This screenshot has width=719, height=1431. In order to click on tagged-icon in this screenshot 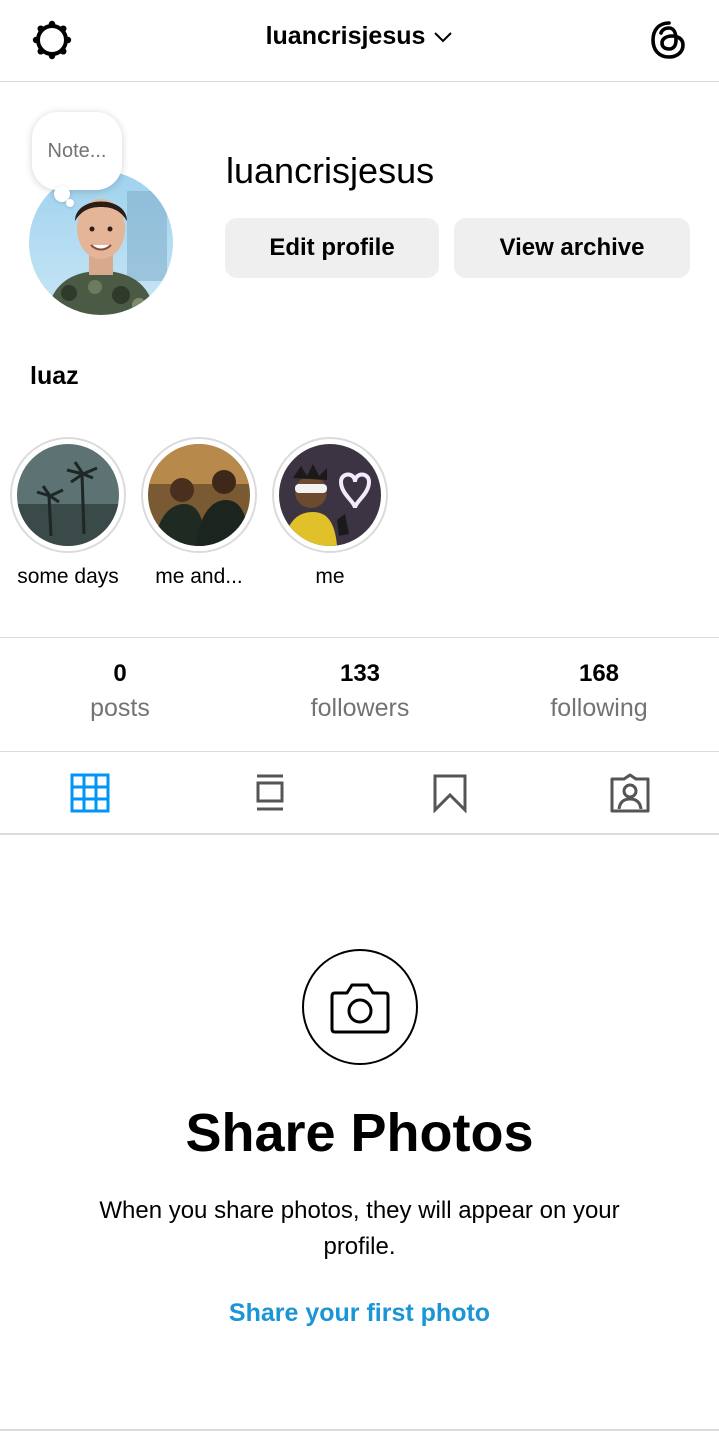, I will do `click(630, 793)`.